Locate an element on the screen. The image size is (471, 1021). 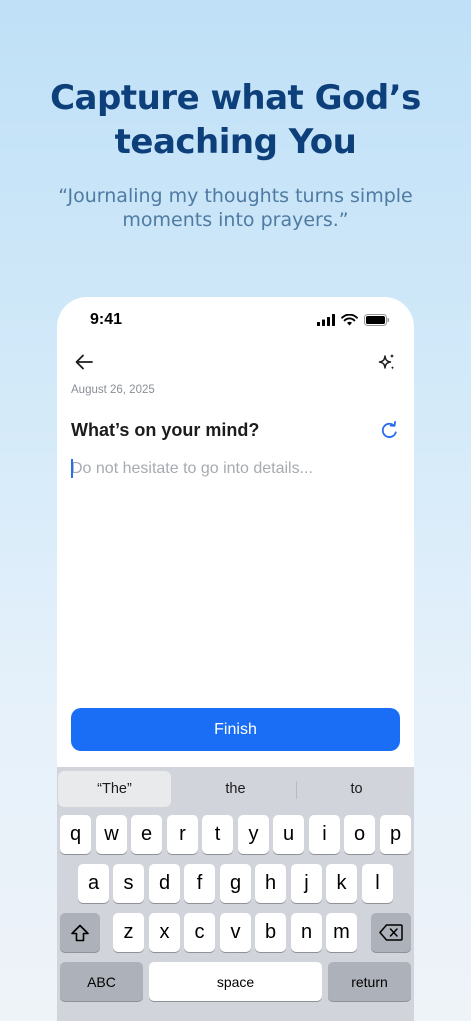
key-r: r is located at coordinates (182, 834).